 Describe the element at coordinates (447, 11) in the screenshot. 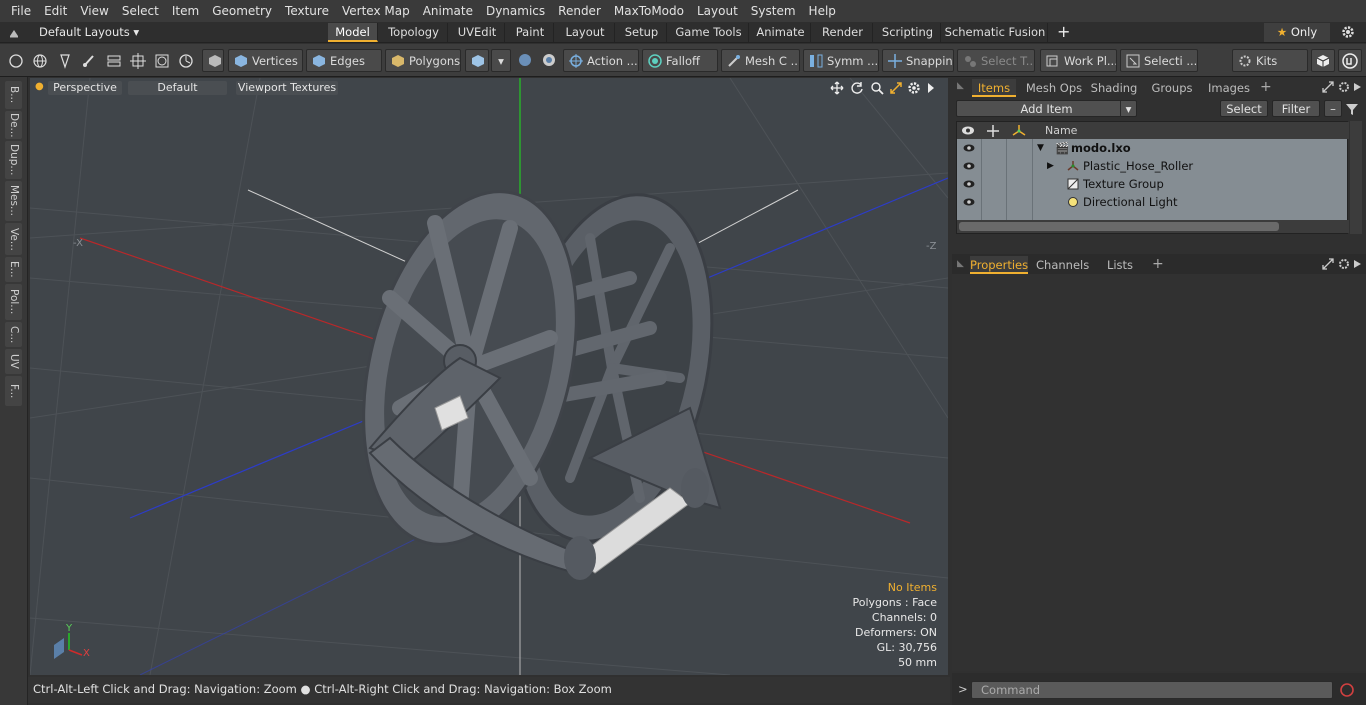

I see `menu-animate: Animate` at that location.